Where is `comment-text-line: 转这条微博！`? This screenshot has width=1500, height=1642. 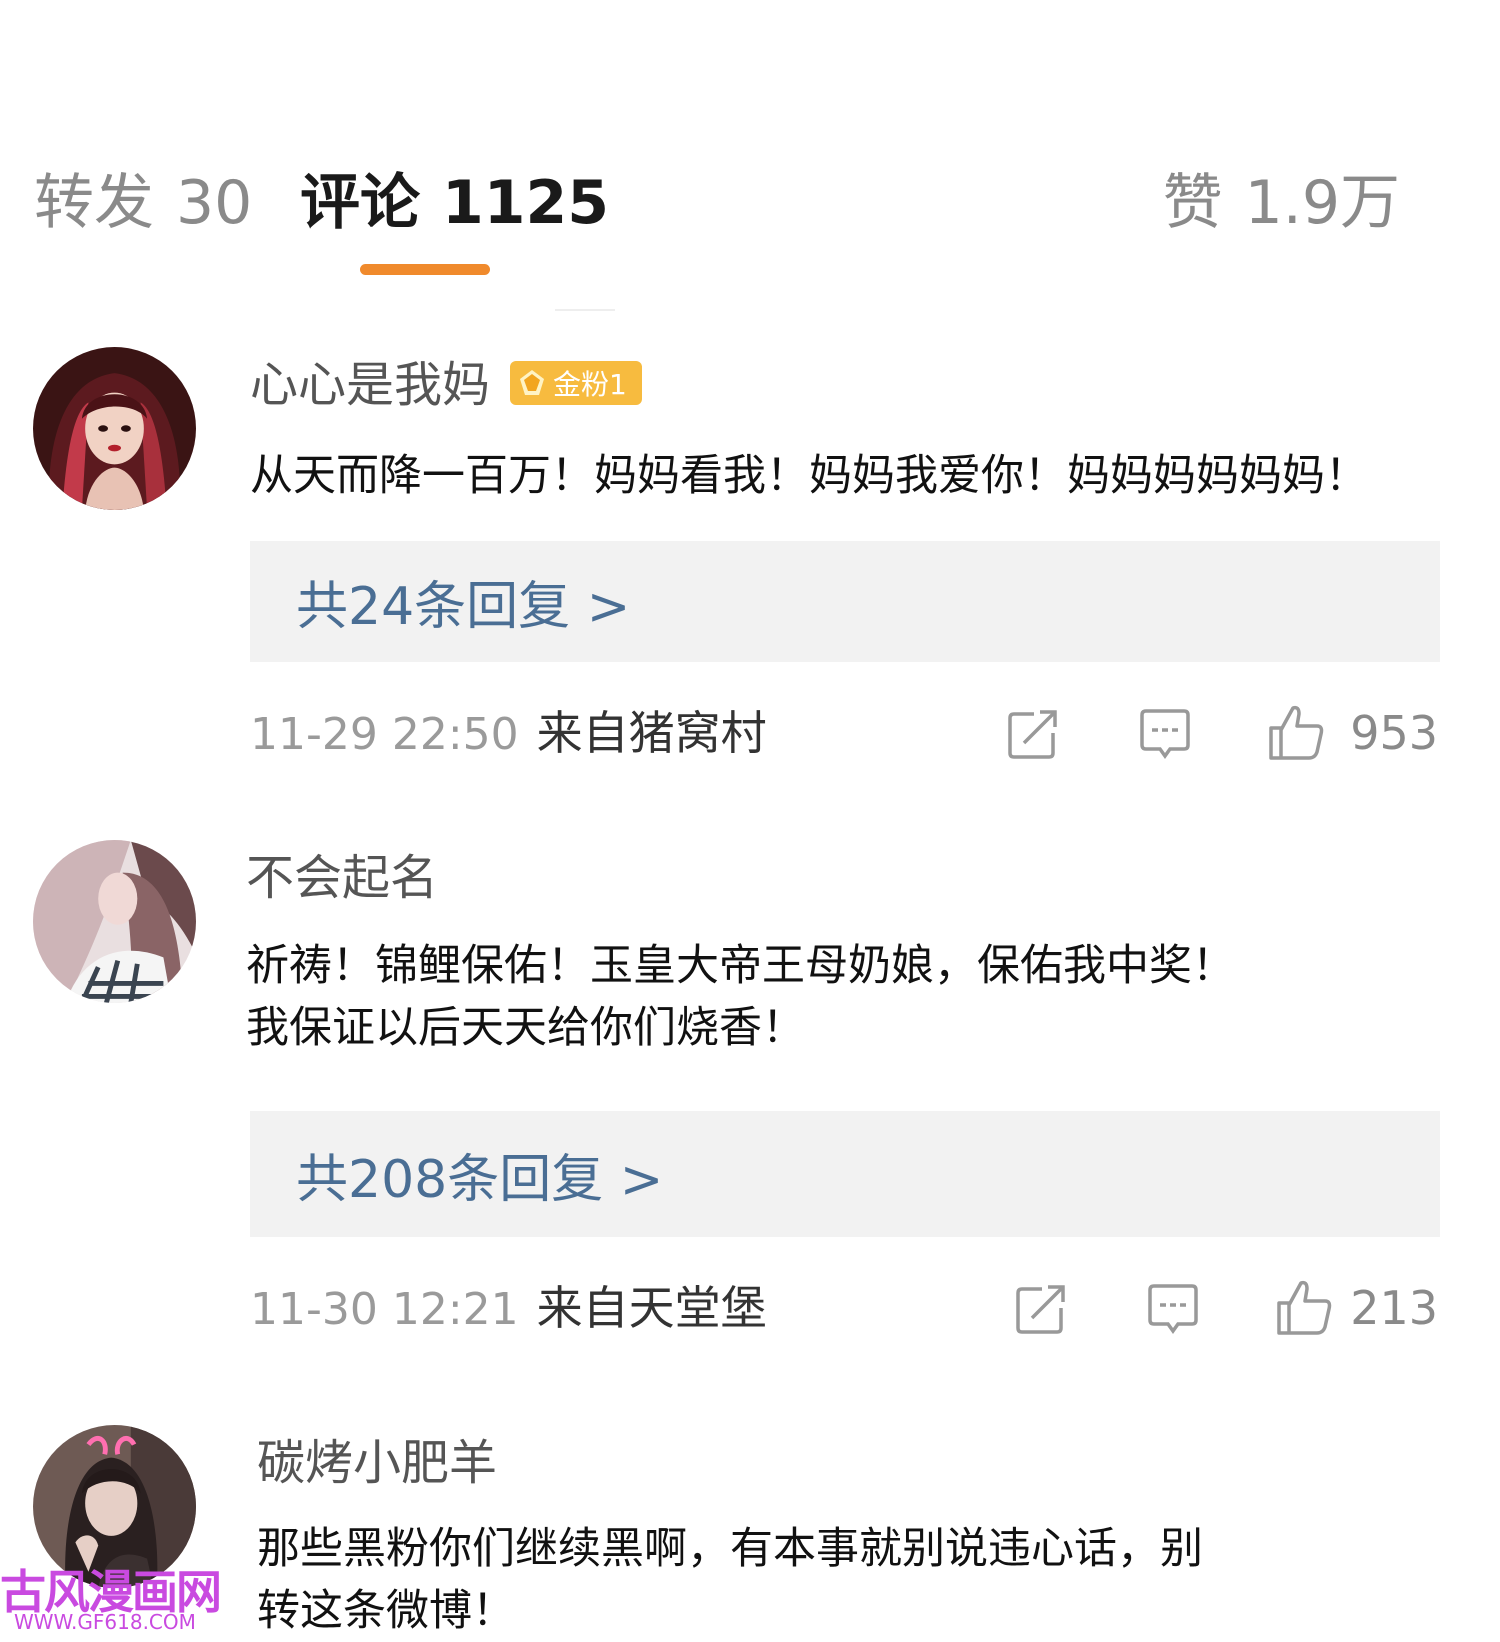
comment-text-line: 转这条微博！ is located at coordinates (386, 1611).